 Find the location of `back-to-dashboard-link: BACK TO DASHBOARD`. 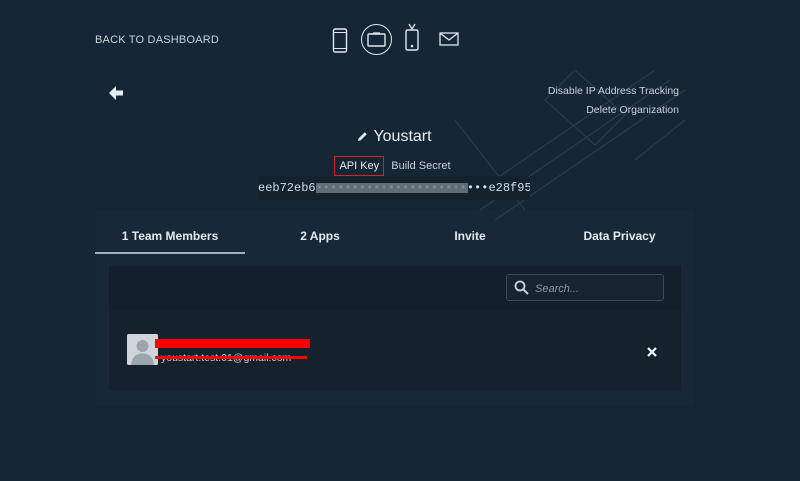

back-to-dashboard-link: BACK TO DASHBOARD is located at coordinates (157, 40).